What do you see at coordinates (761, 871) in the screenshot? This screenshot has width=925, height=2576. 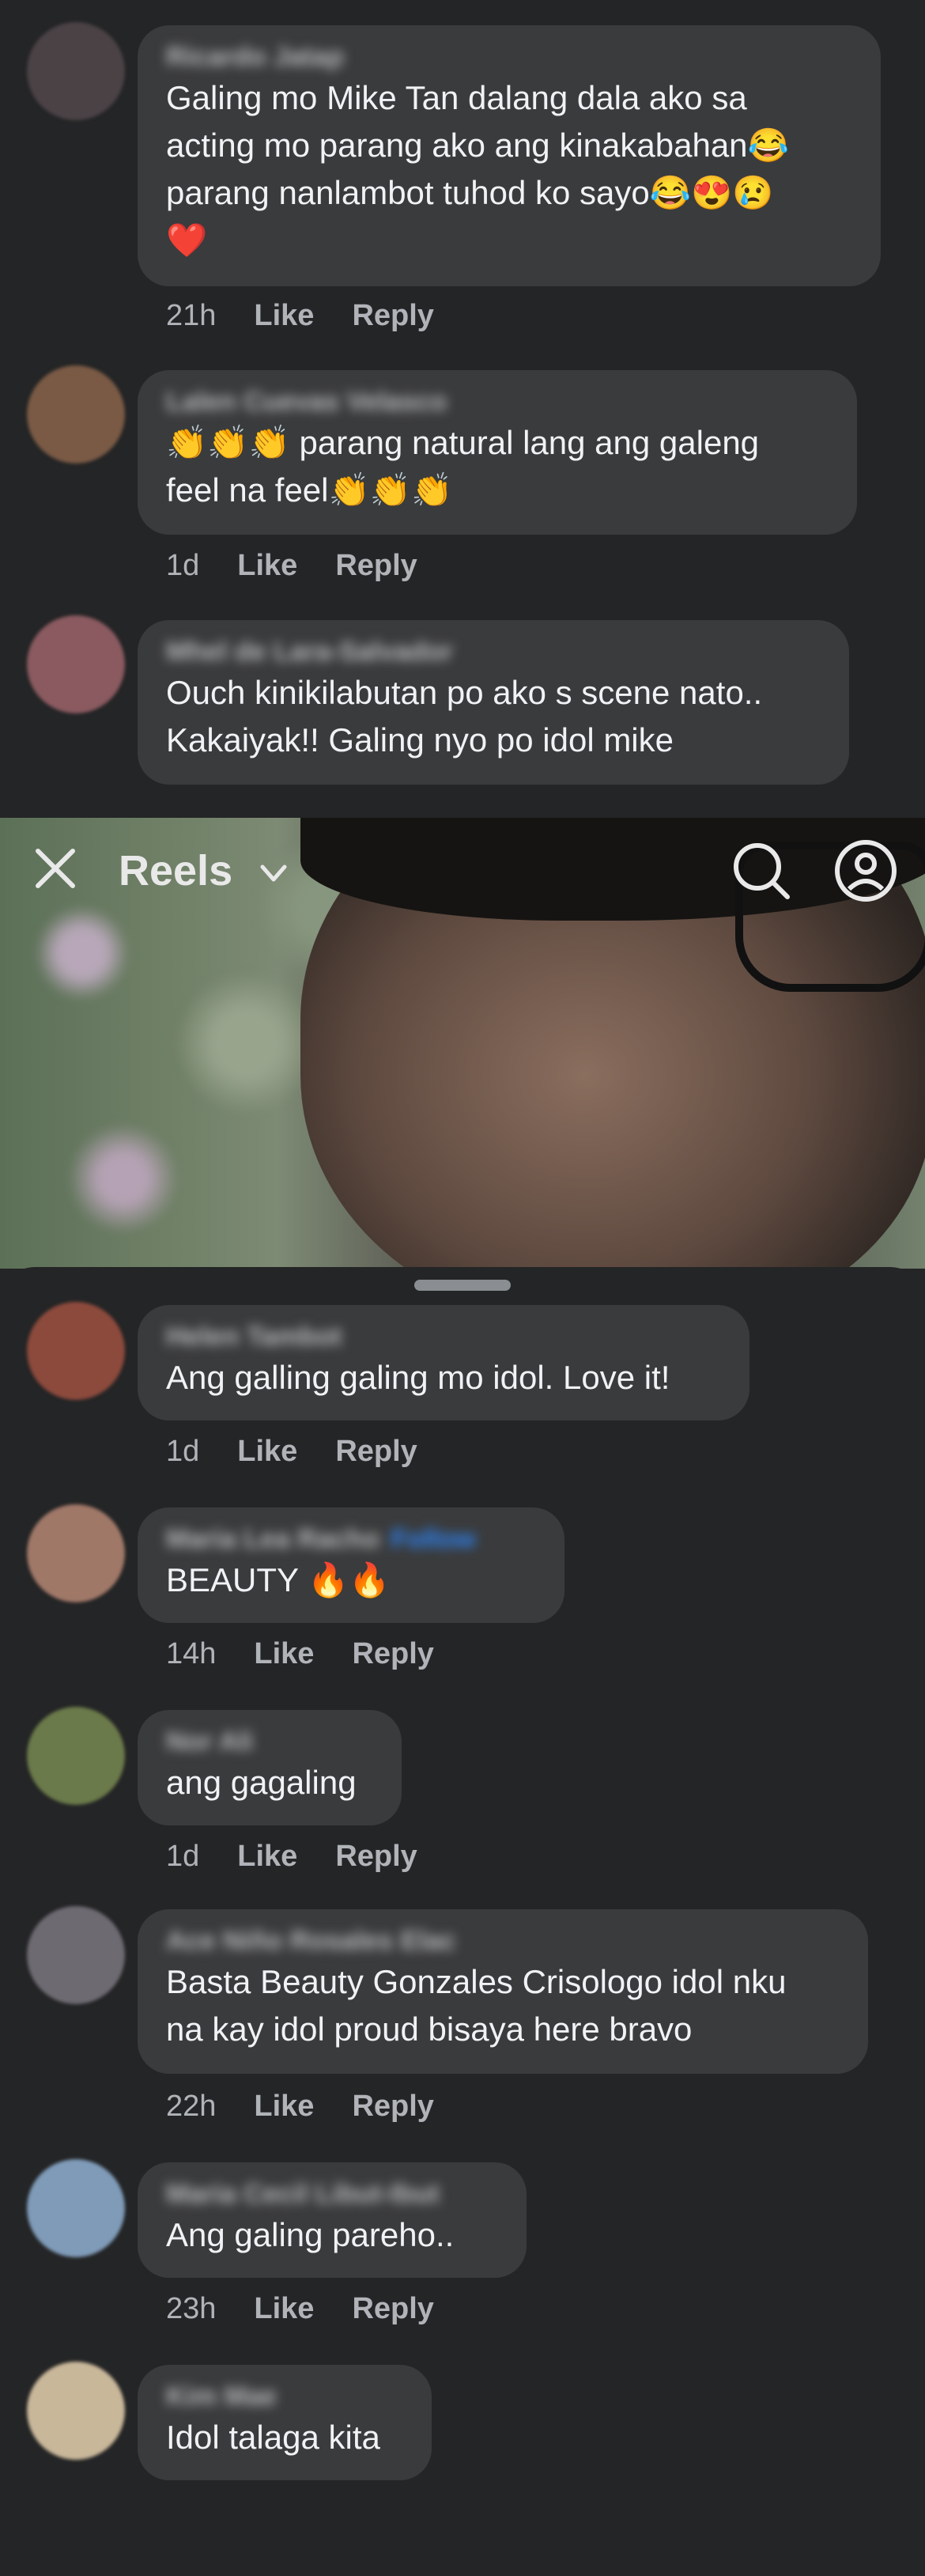 I see `search-icon` at bounding box center [761, 871].